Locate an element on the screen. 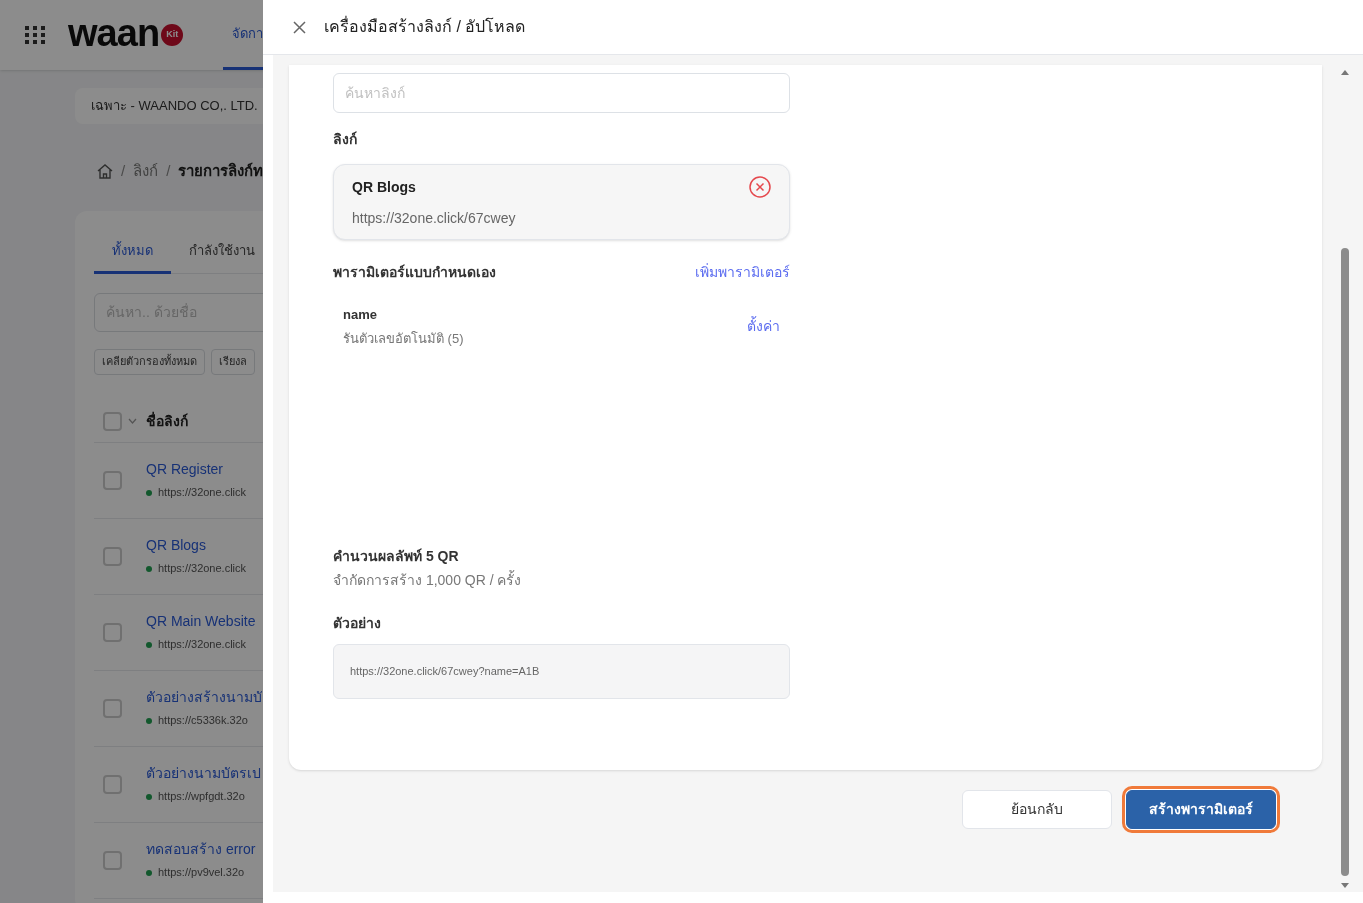  example-url-field: https://32one.click/67cwey?name=A1B is located at coordinates (561, 671).